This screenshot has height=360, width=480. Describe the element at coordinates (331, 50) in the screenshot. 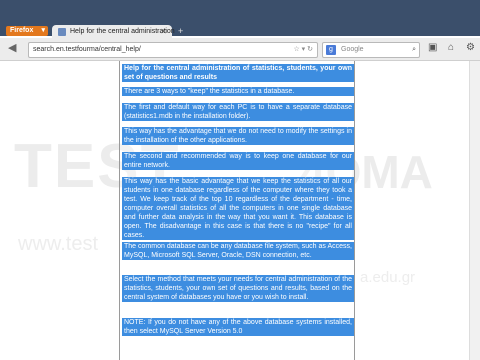

I see `g-icon: g` at that location.